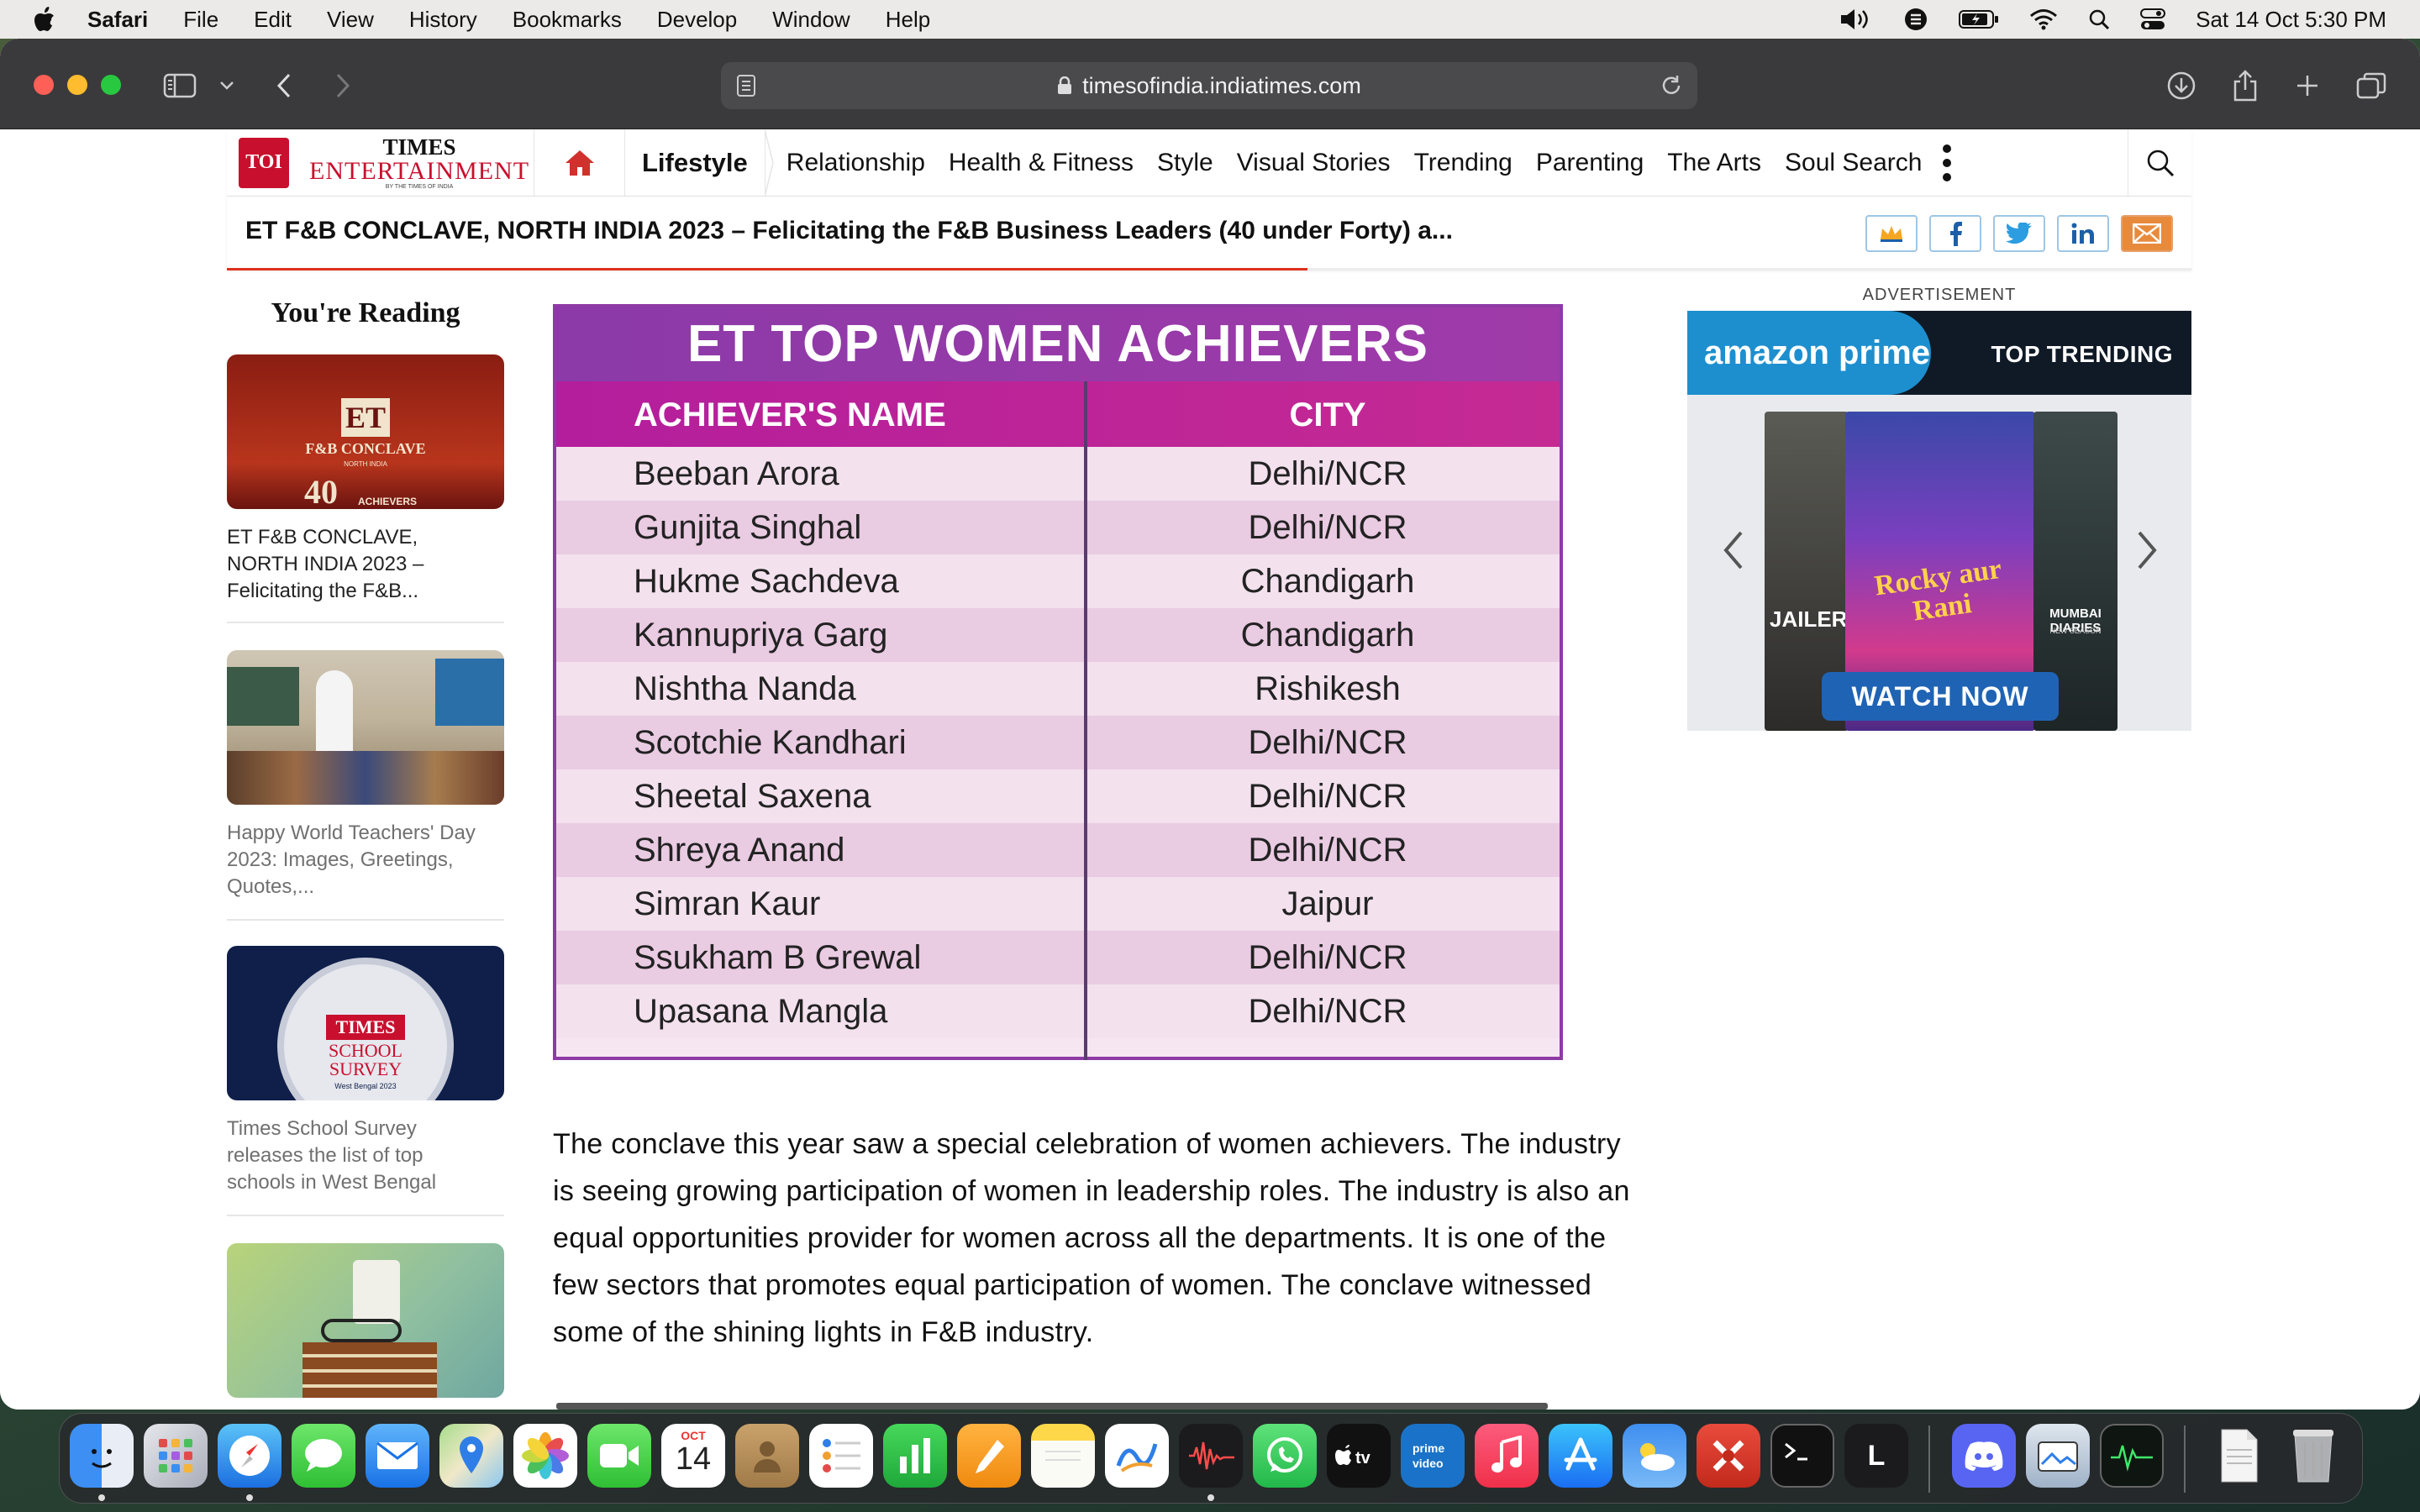 This screenshot has width=2420, height=1512. What do you see at coordinates (2019, 233) in the screenshot?
I see `share-twitter-button` at bounding box center [2019, 233].